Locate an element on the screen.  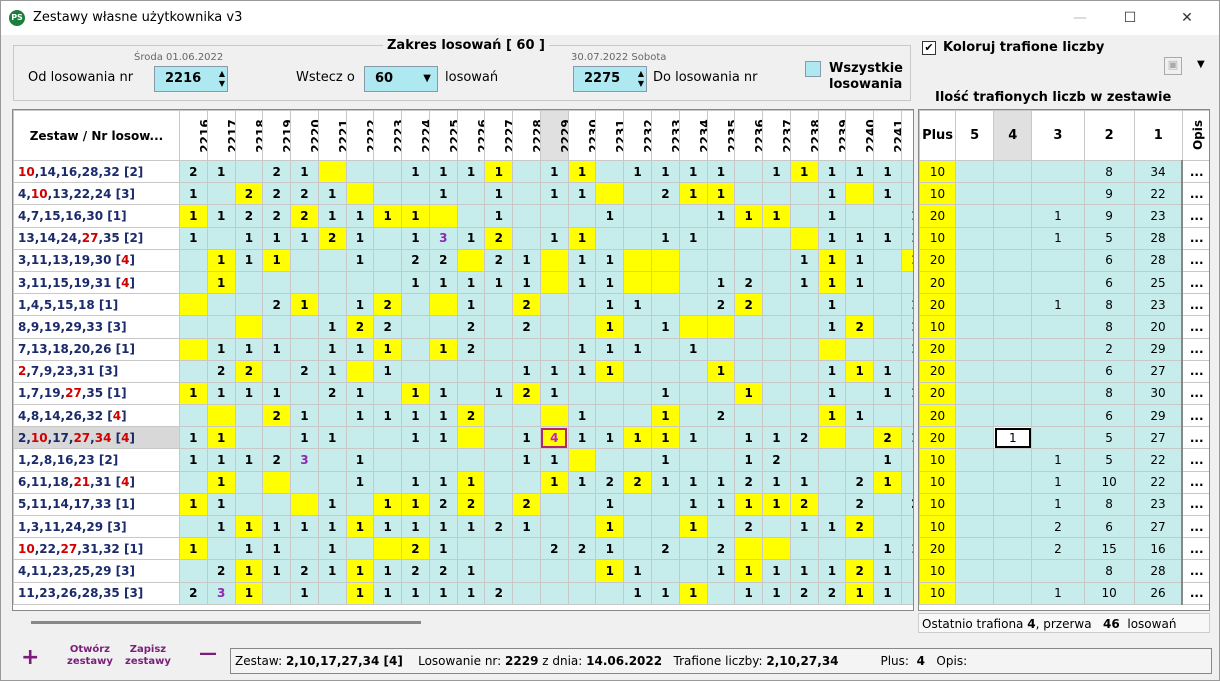
draw-header: 2217 is located at coordinates (221, 135).